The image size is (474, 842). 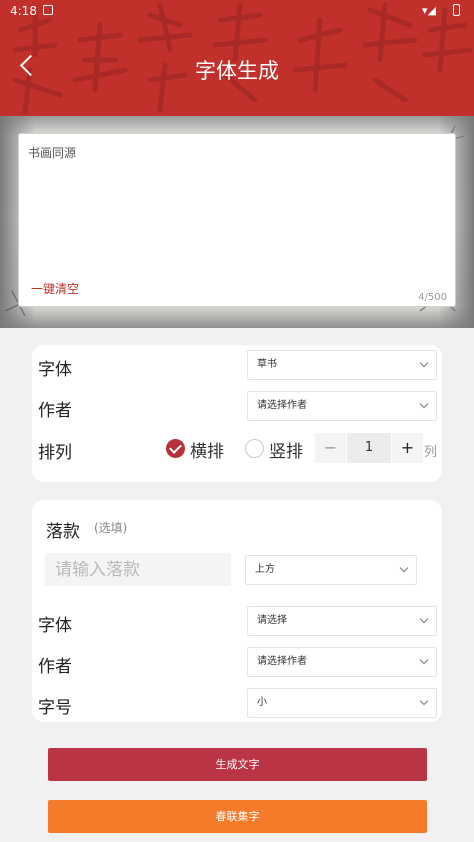 I want to click on status-time: 4:18, so click(x=23, y=11).